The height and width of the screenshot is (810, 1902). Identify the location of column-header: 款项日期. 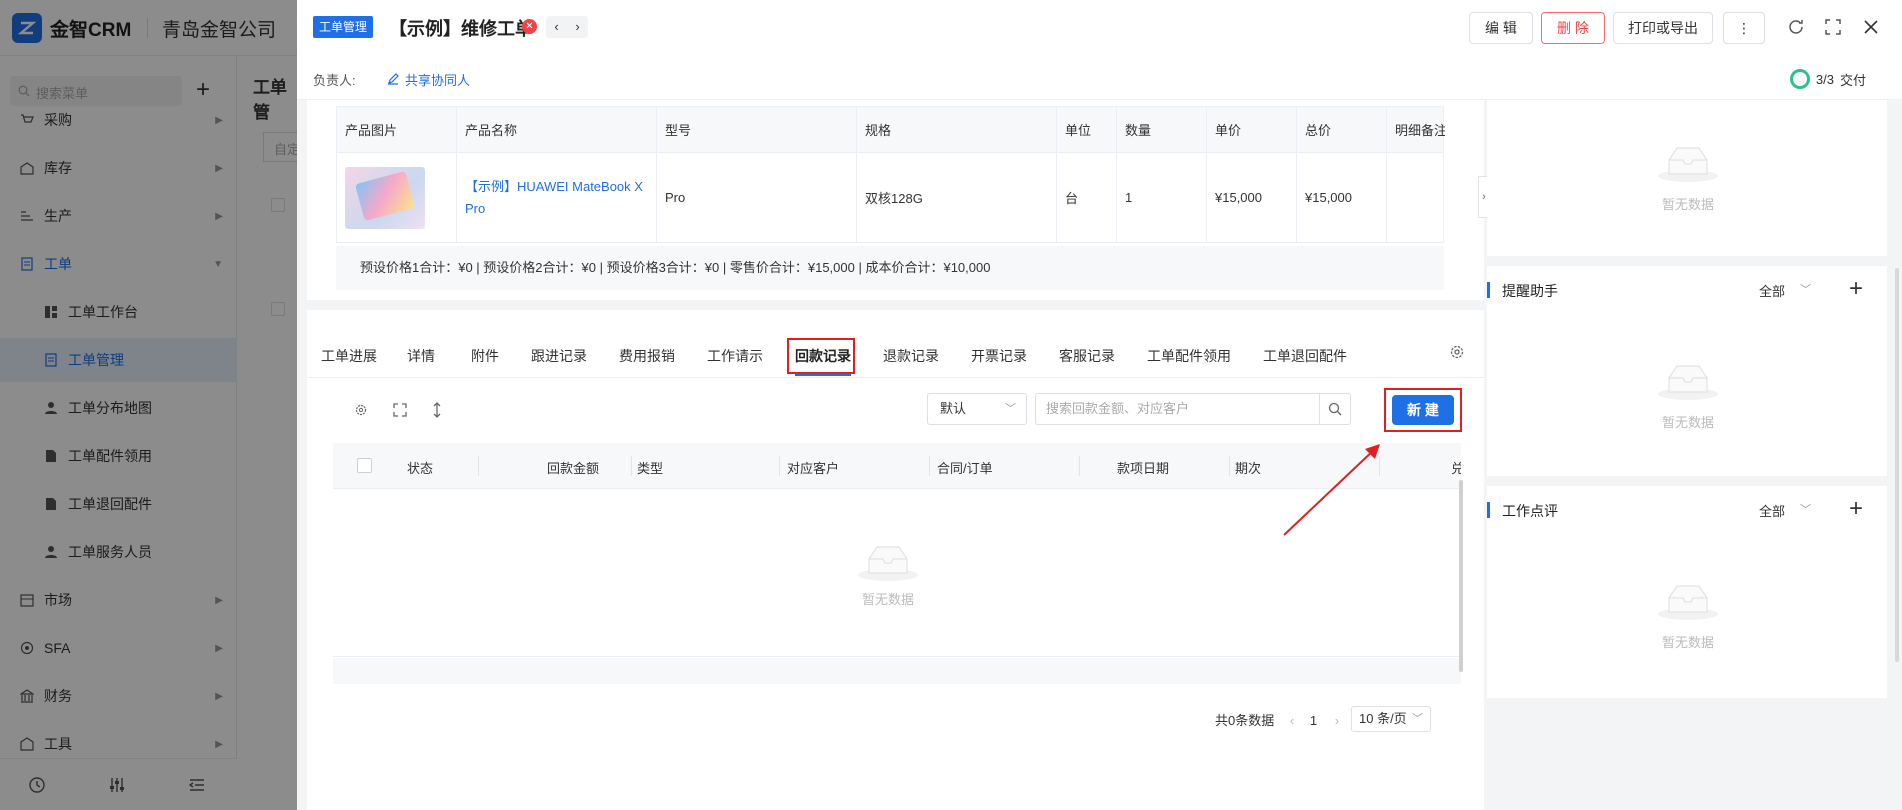
(1143, 468).